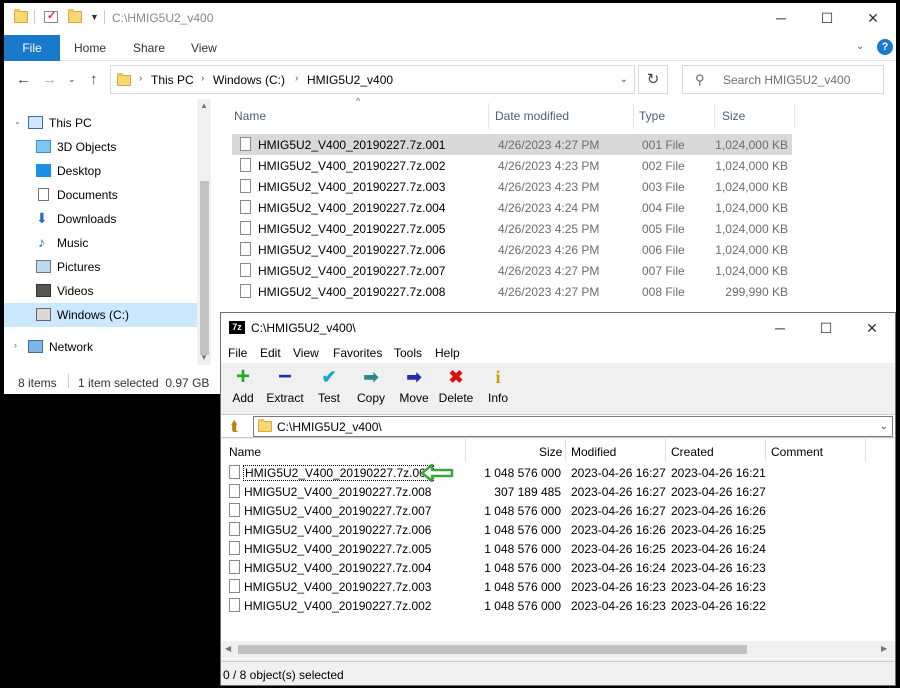  I want to click on back-arrow-icon: ←, so click(23, 79).